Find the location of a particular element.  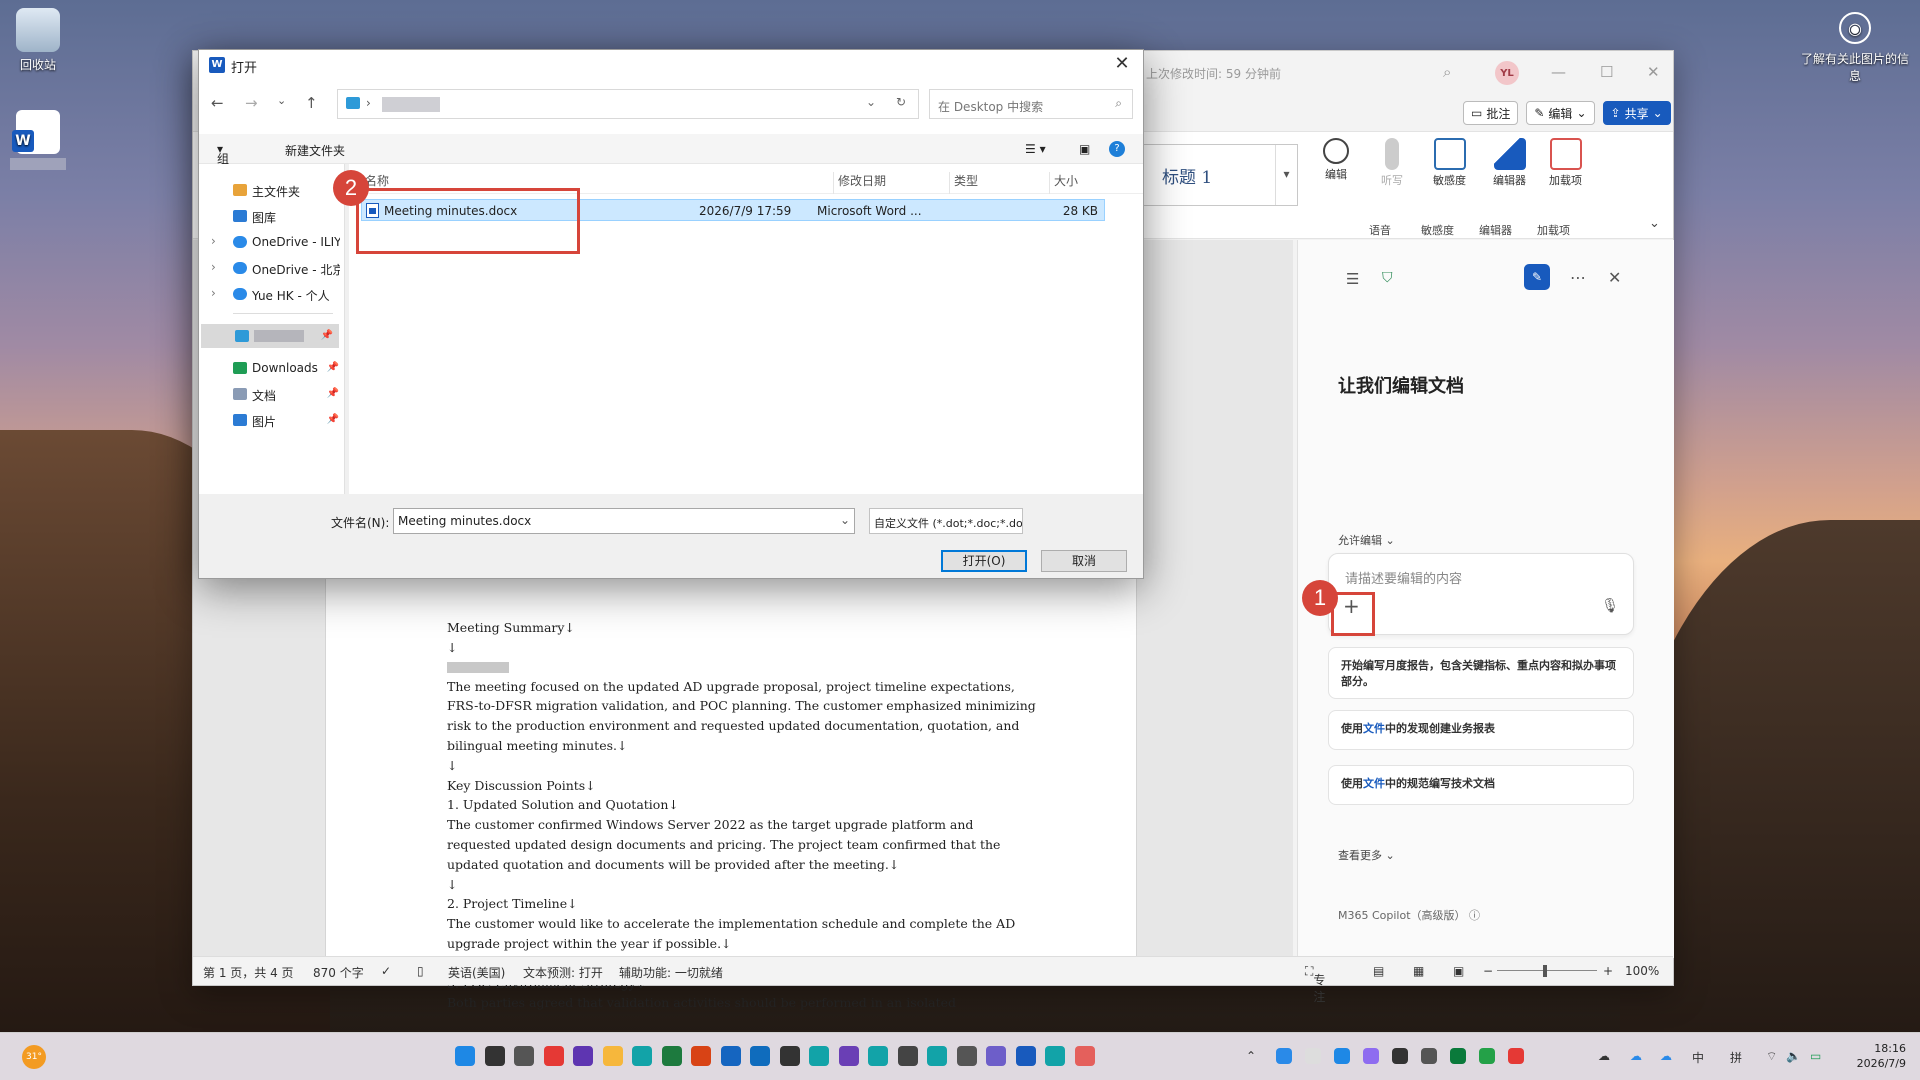

suggestion-2: 使用文件中的发现创建业务报表 is located at coordinates (1481, 730).